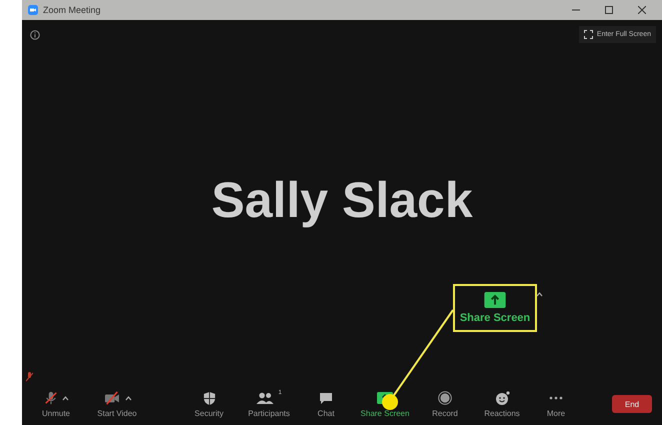 This screenshot has width=662, height=425. Describe the element at coordinates (265, 398) in the screenshot. I see `people-icon` at that location.